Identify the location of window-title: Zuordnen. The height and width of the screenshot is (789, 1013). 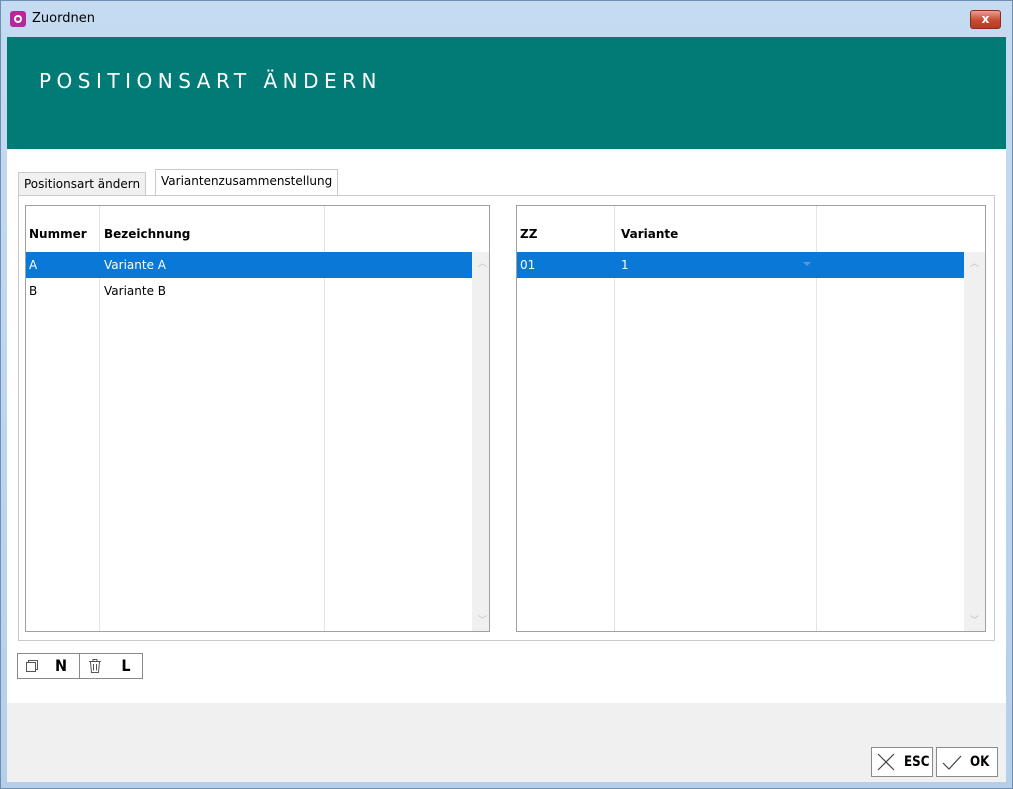
(63, 18).